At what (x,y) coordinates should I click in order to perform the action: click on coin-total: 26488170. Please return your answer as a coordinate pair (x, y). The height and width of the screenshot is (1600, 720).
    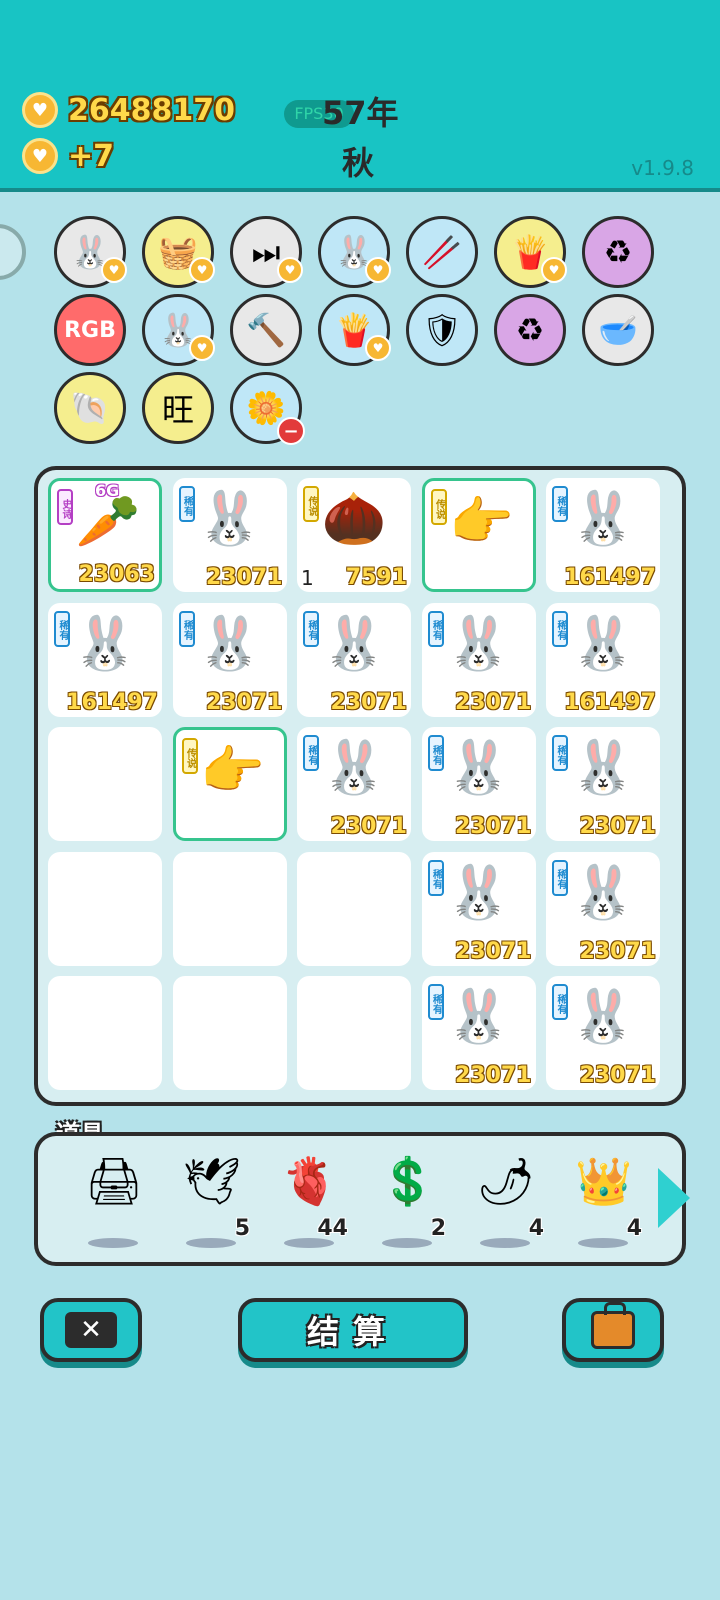
    Looking at the image, I should click on (151, 110).